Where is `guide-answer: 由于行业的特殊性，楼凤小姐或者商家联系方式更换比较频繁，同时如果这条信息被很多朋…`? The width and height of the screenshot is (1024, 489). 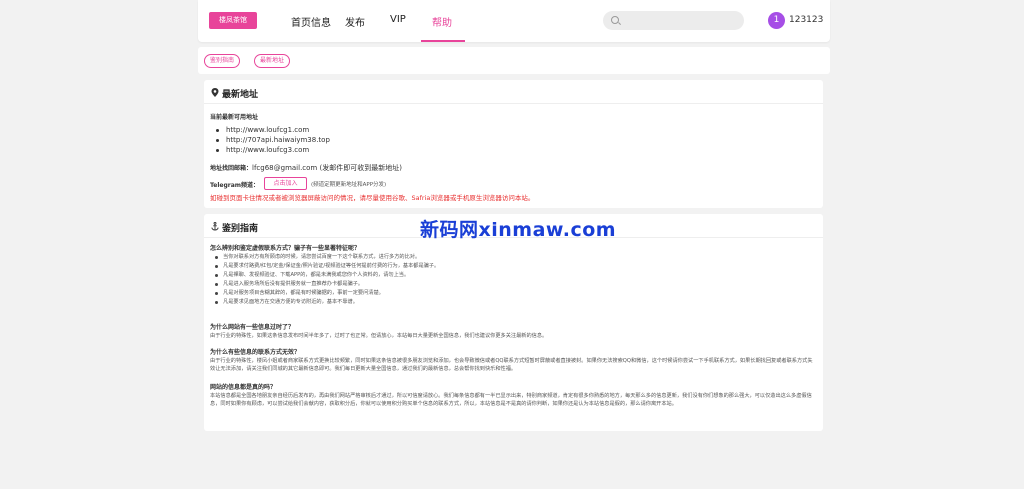 guide-answer: 由于行业的特殊性，楼凤小姐或者商家联系方式更换比较频繁，同时如果这条信息被很多朋… is located at coordinates (511, 365).